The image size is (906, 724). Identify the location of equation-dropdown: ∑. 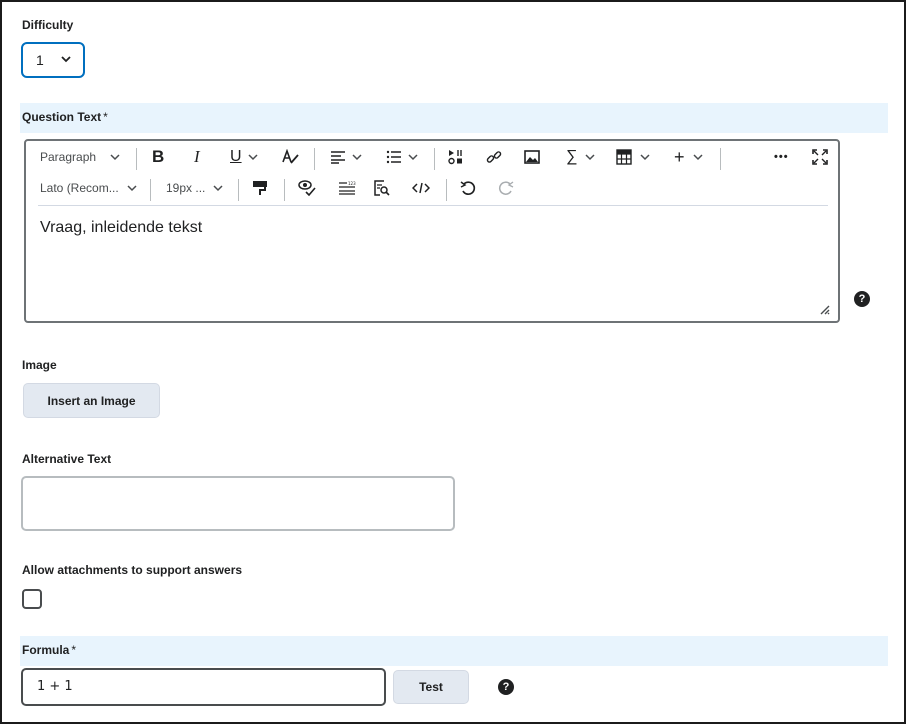
(580, 157).